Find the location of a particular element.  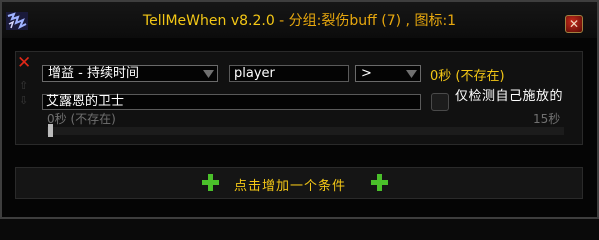

title-app: TellMeWhen v8.2.0 is located at coordinates (208, 21).